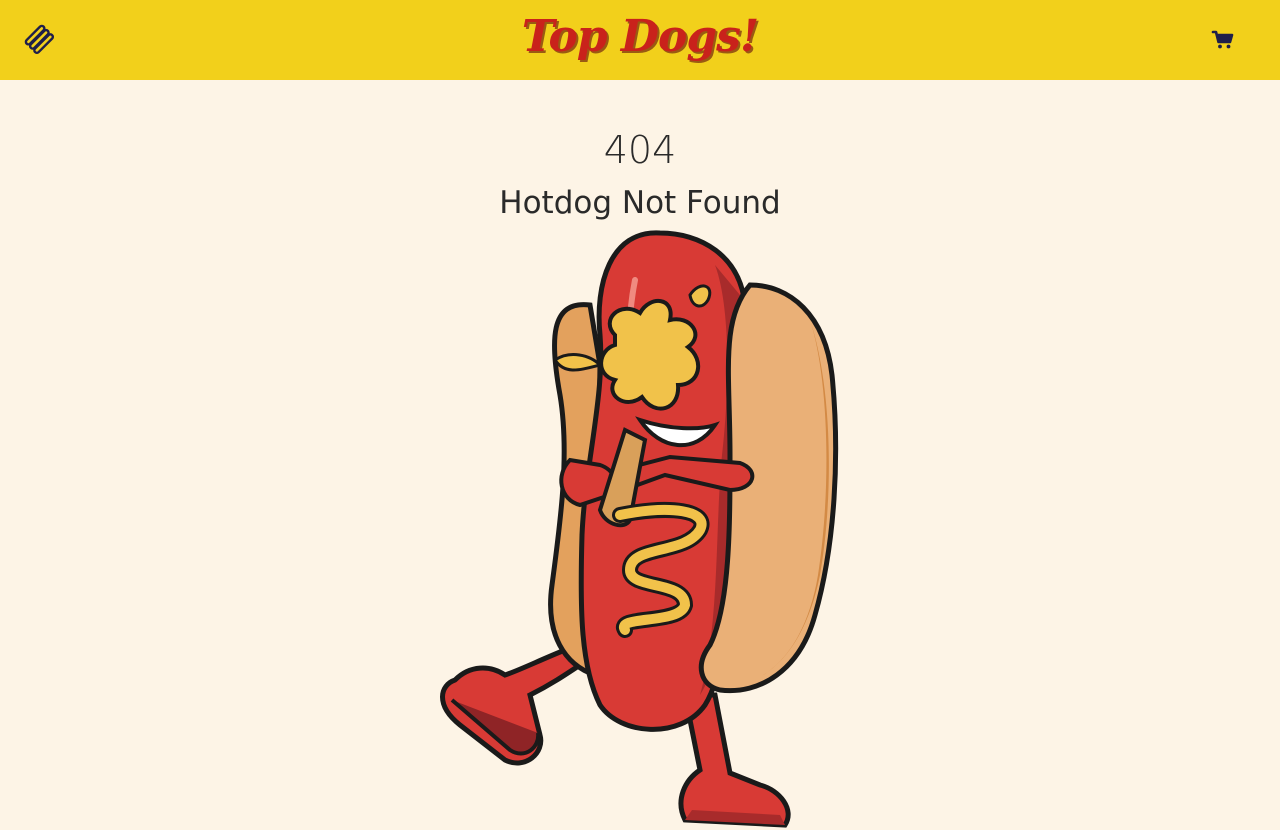  I want to click on shopping-cart-icon, so click(1222, 39).